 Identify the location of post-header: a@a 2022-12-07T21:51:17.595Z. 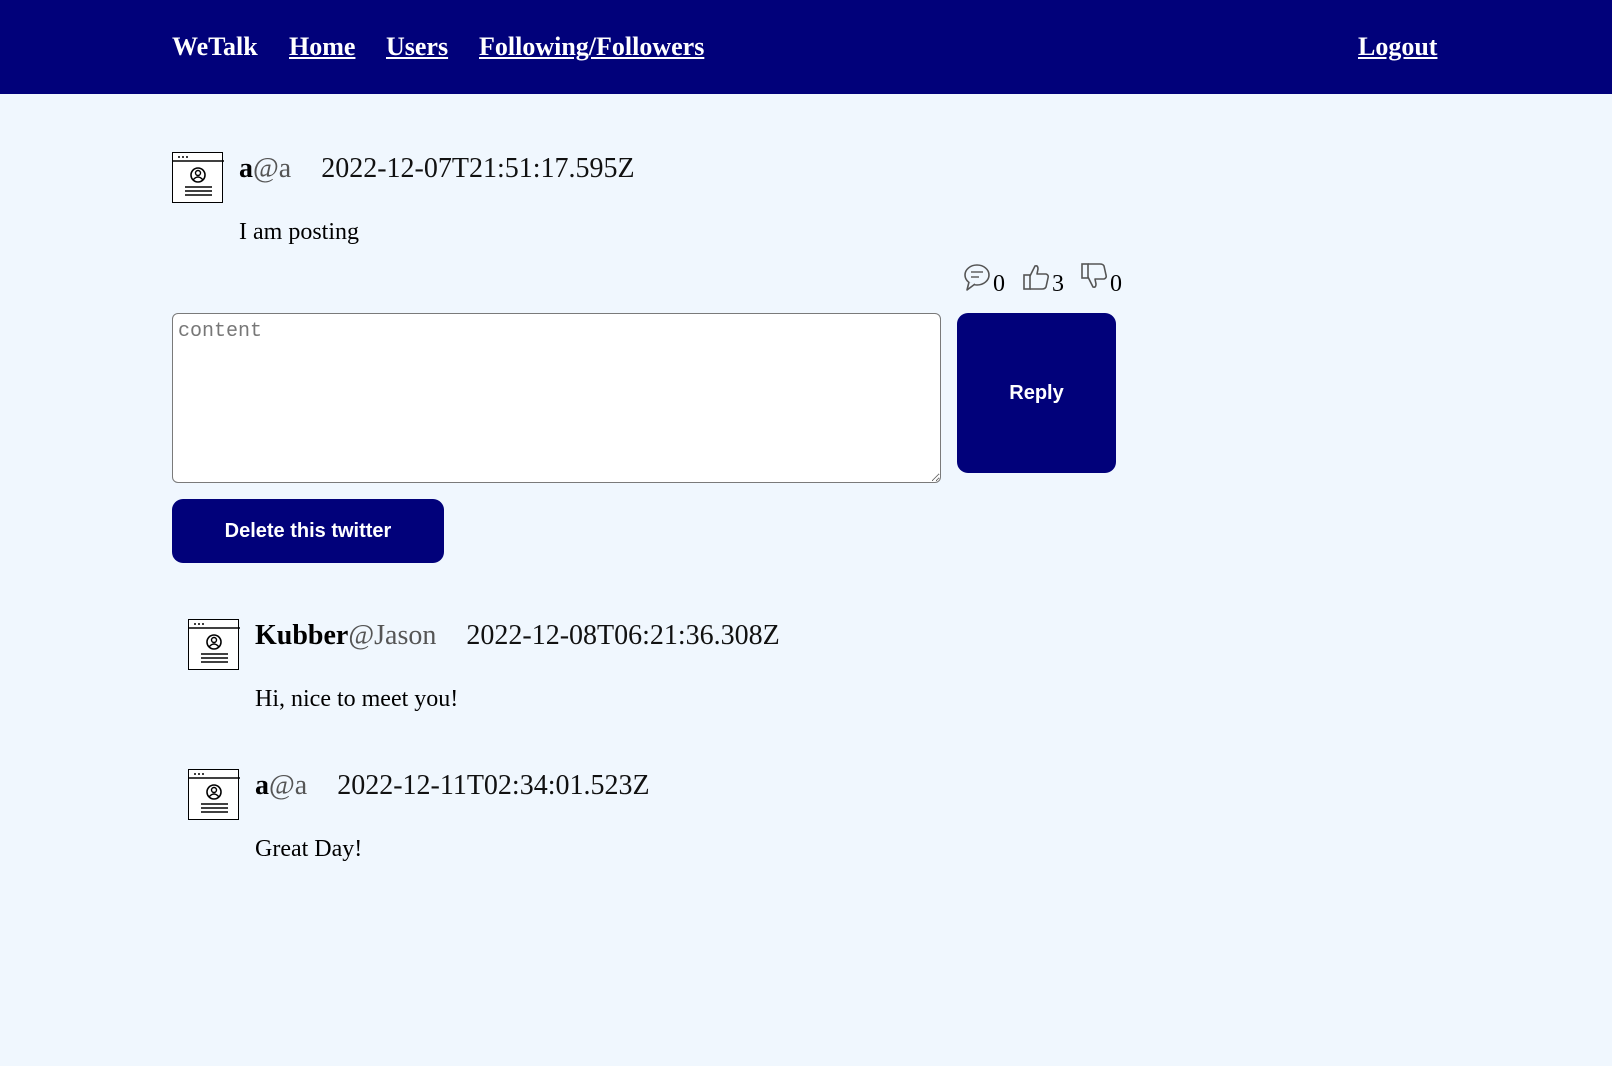
(437, 169).